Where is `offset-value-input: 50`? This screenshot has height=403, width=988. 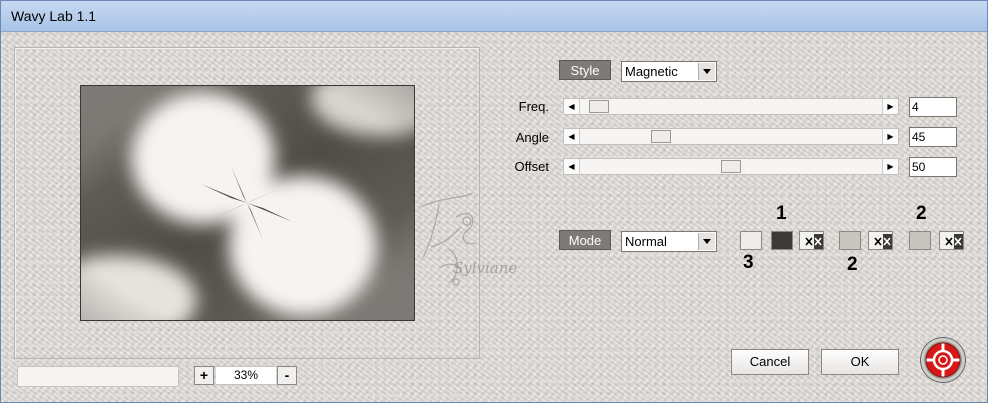 offset-value-input: 50 is located at coordinates (933, 167).